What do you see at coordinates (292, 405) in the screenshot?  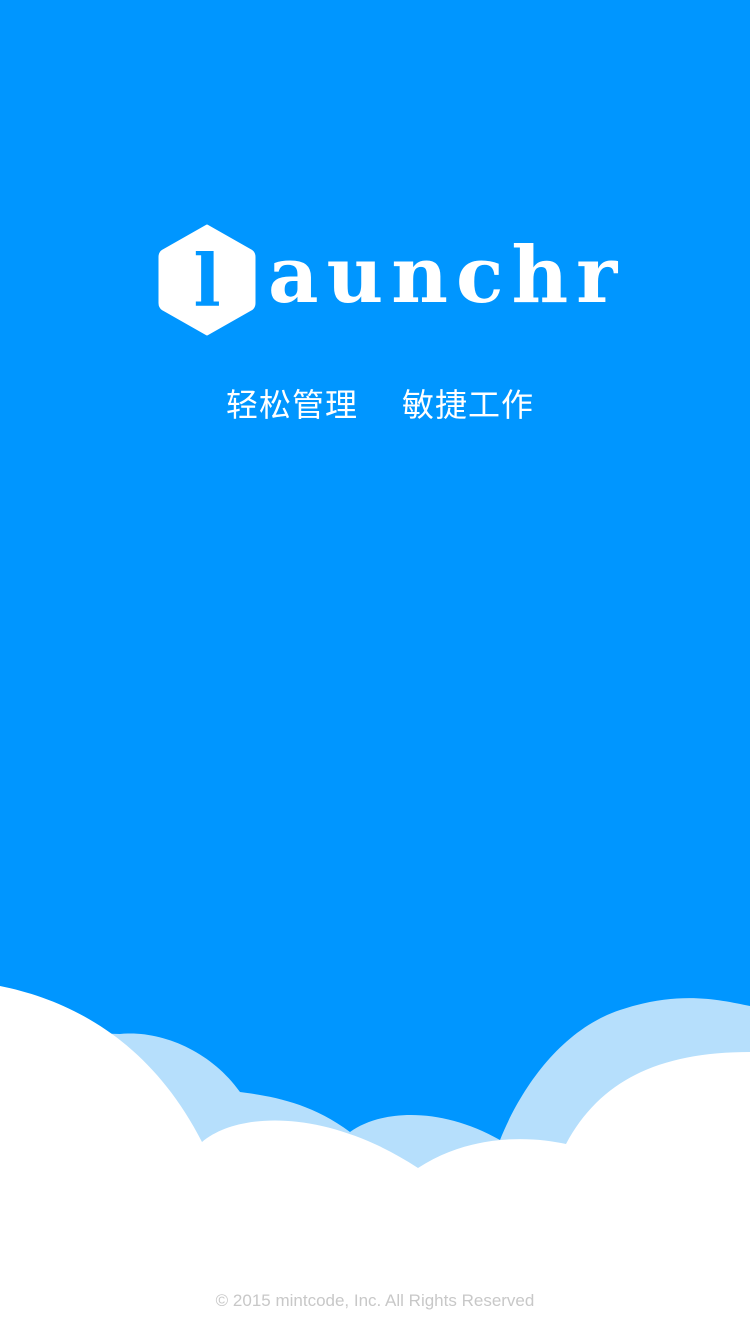 I see `tagline-easy-management: 轻松管理` at bounding box center [292, 405].